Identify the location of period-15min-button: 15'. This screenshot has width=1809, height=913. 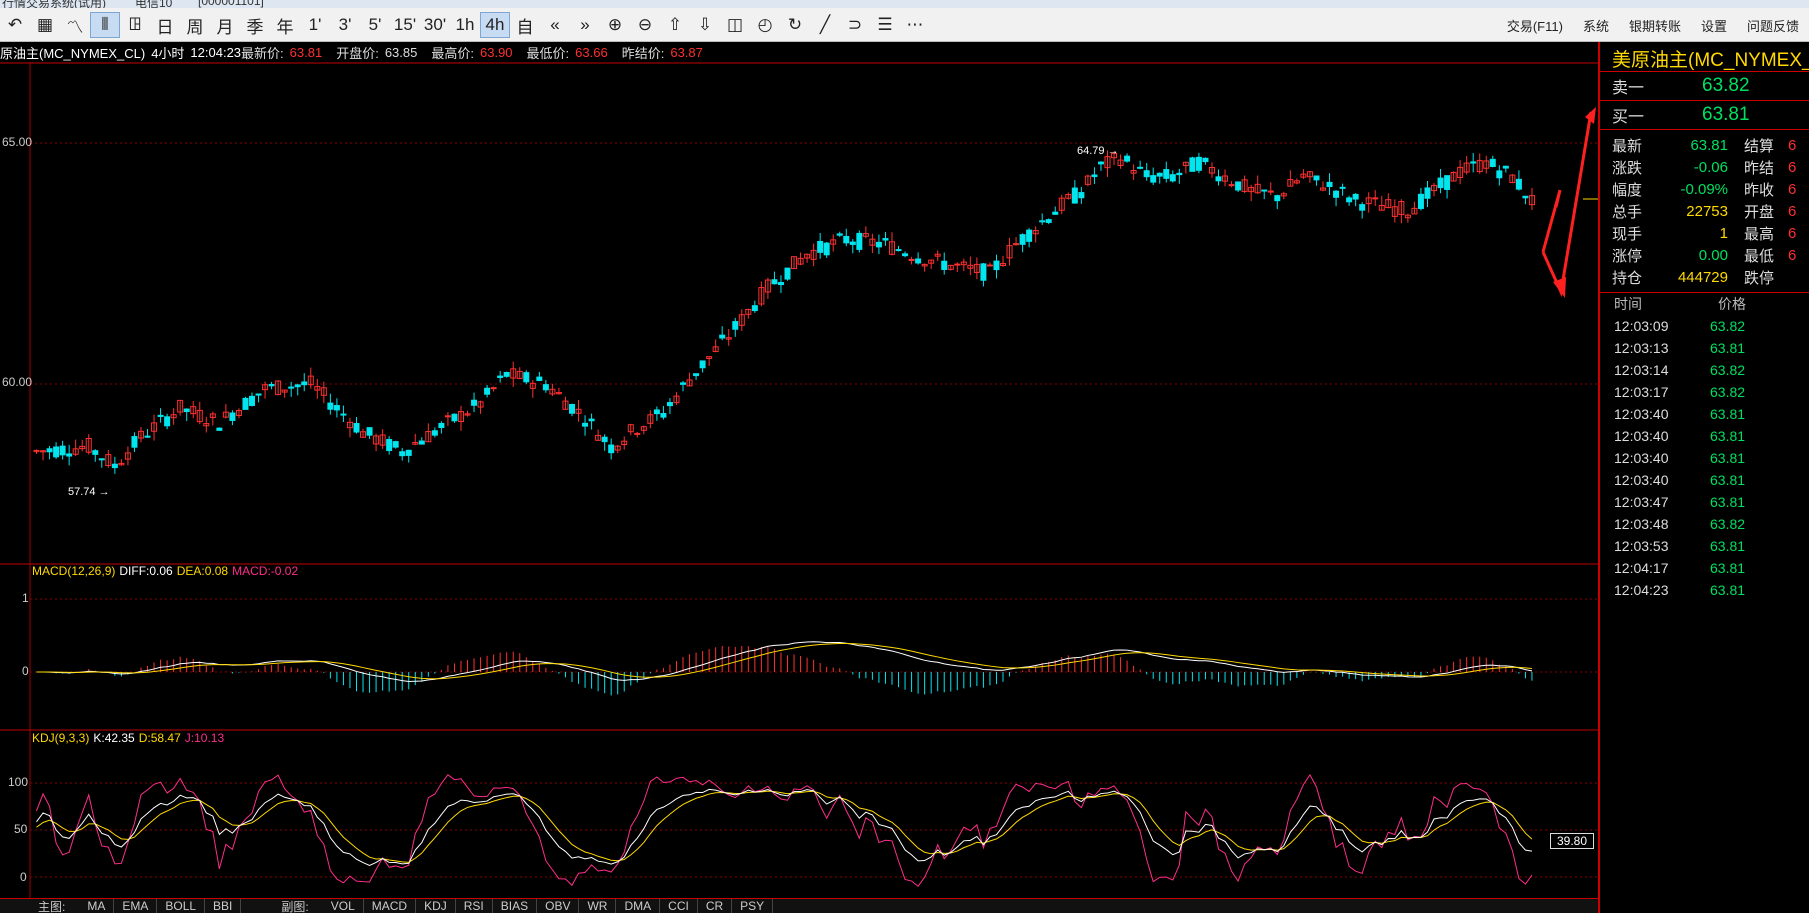
(405, 25).